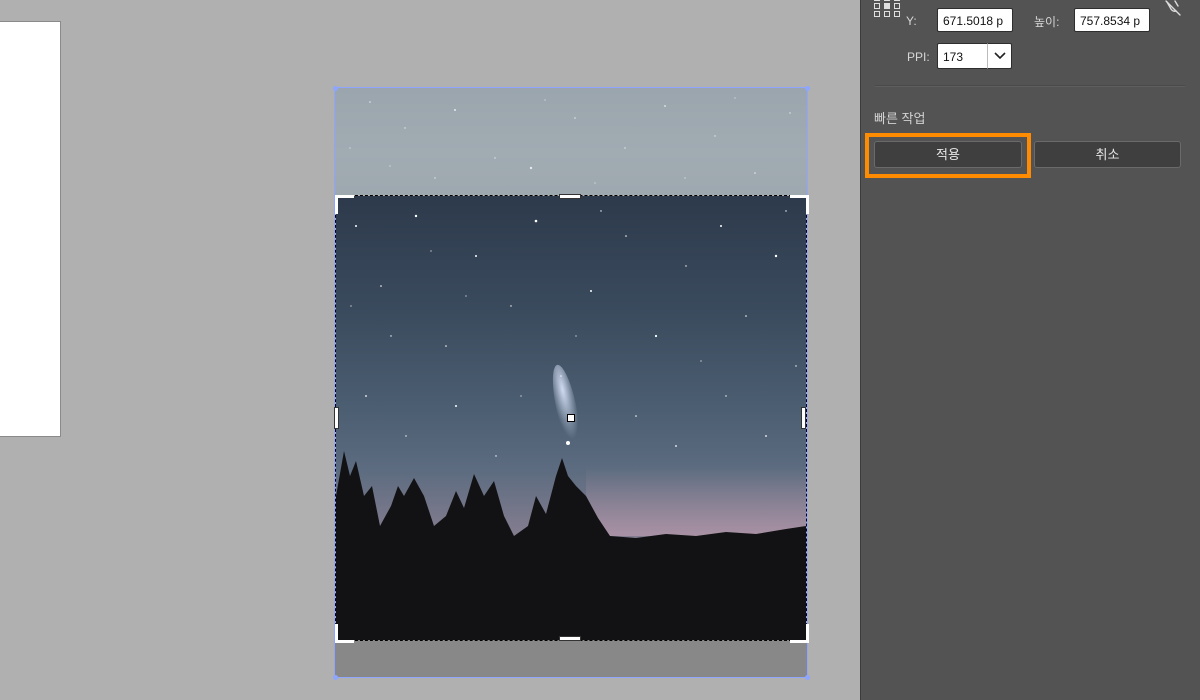 This screenshot has height=700, width=1200. What do you see at coordinates (1112, 20) in the screenshot?
I see `height-field: 757.8534 p` at bounding box center [1112, 20].